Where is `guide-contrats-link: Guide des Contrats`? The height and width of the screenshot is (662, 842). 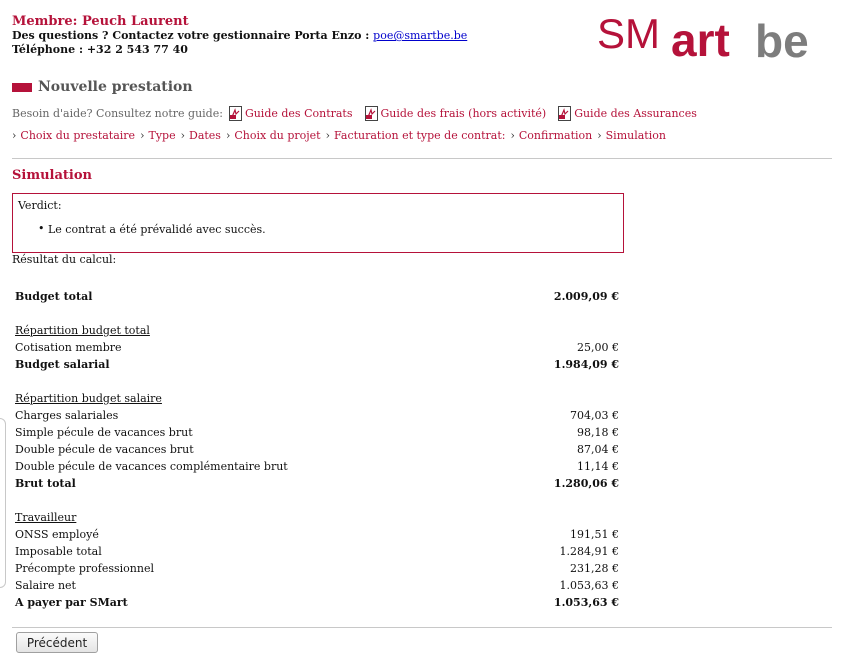
guide-contrats-link: Guide des Contrats is located at coordinates (290, 113).